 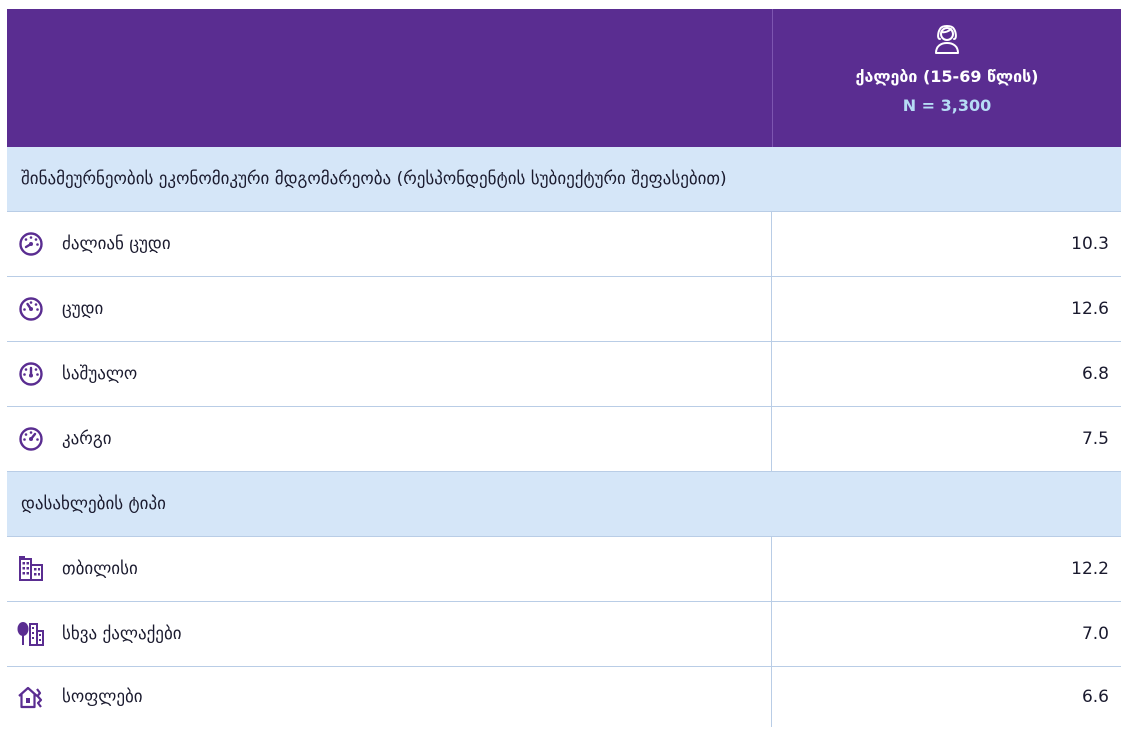 What do you see at coordinates (1095, 697) in the screenshot?
I see `row-value: 6.6` at bounding box center [1095, 697].